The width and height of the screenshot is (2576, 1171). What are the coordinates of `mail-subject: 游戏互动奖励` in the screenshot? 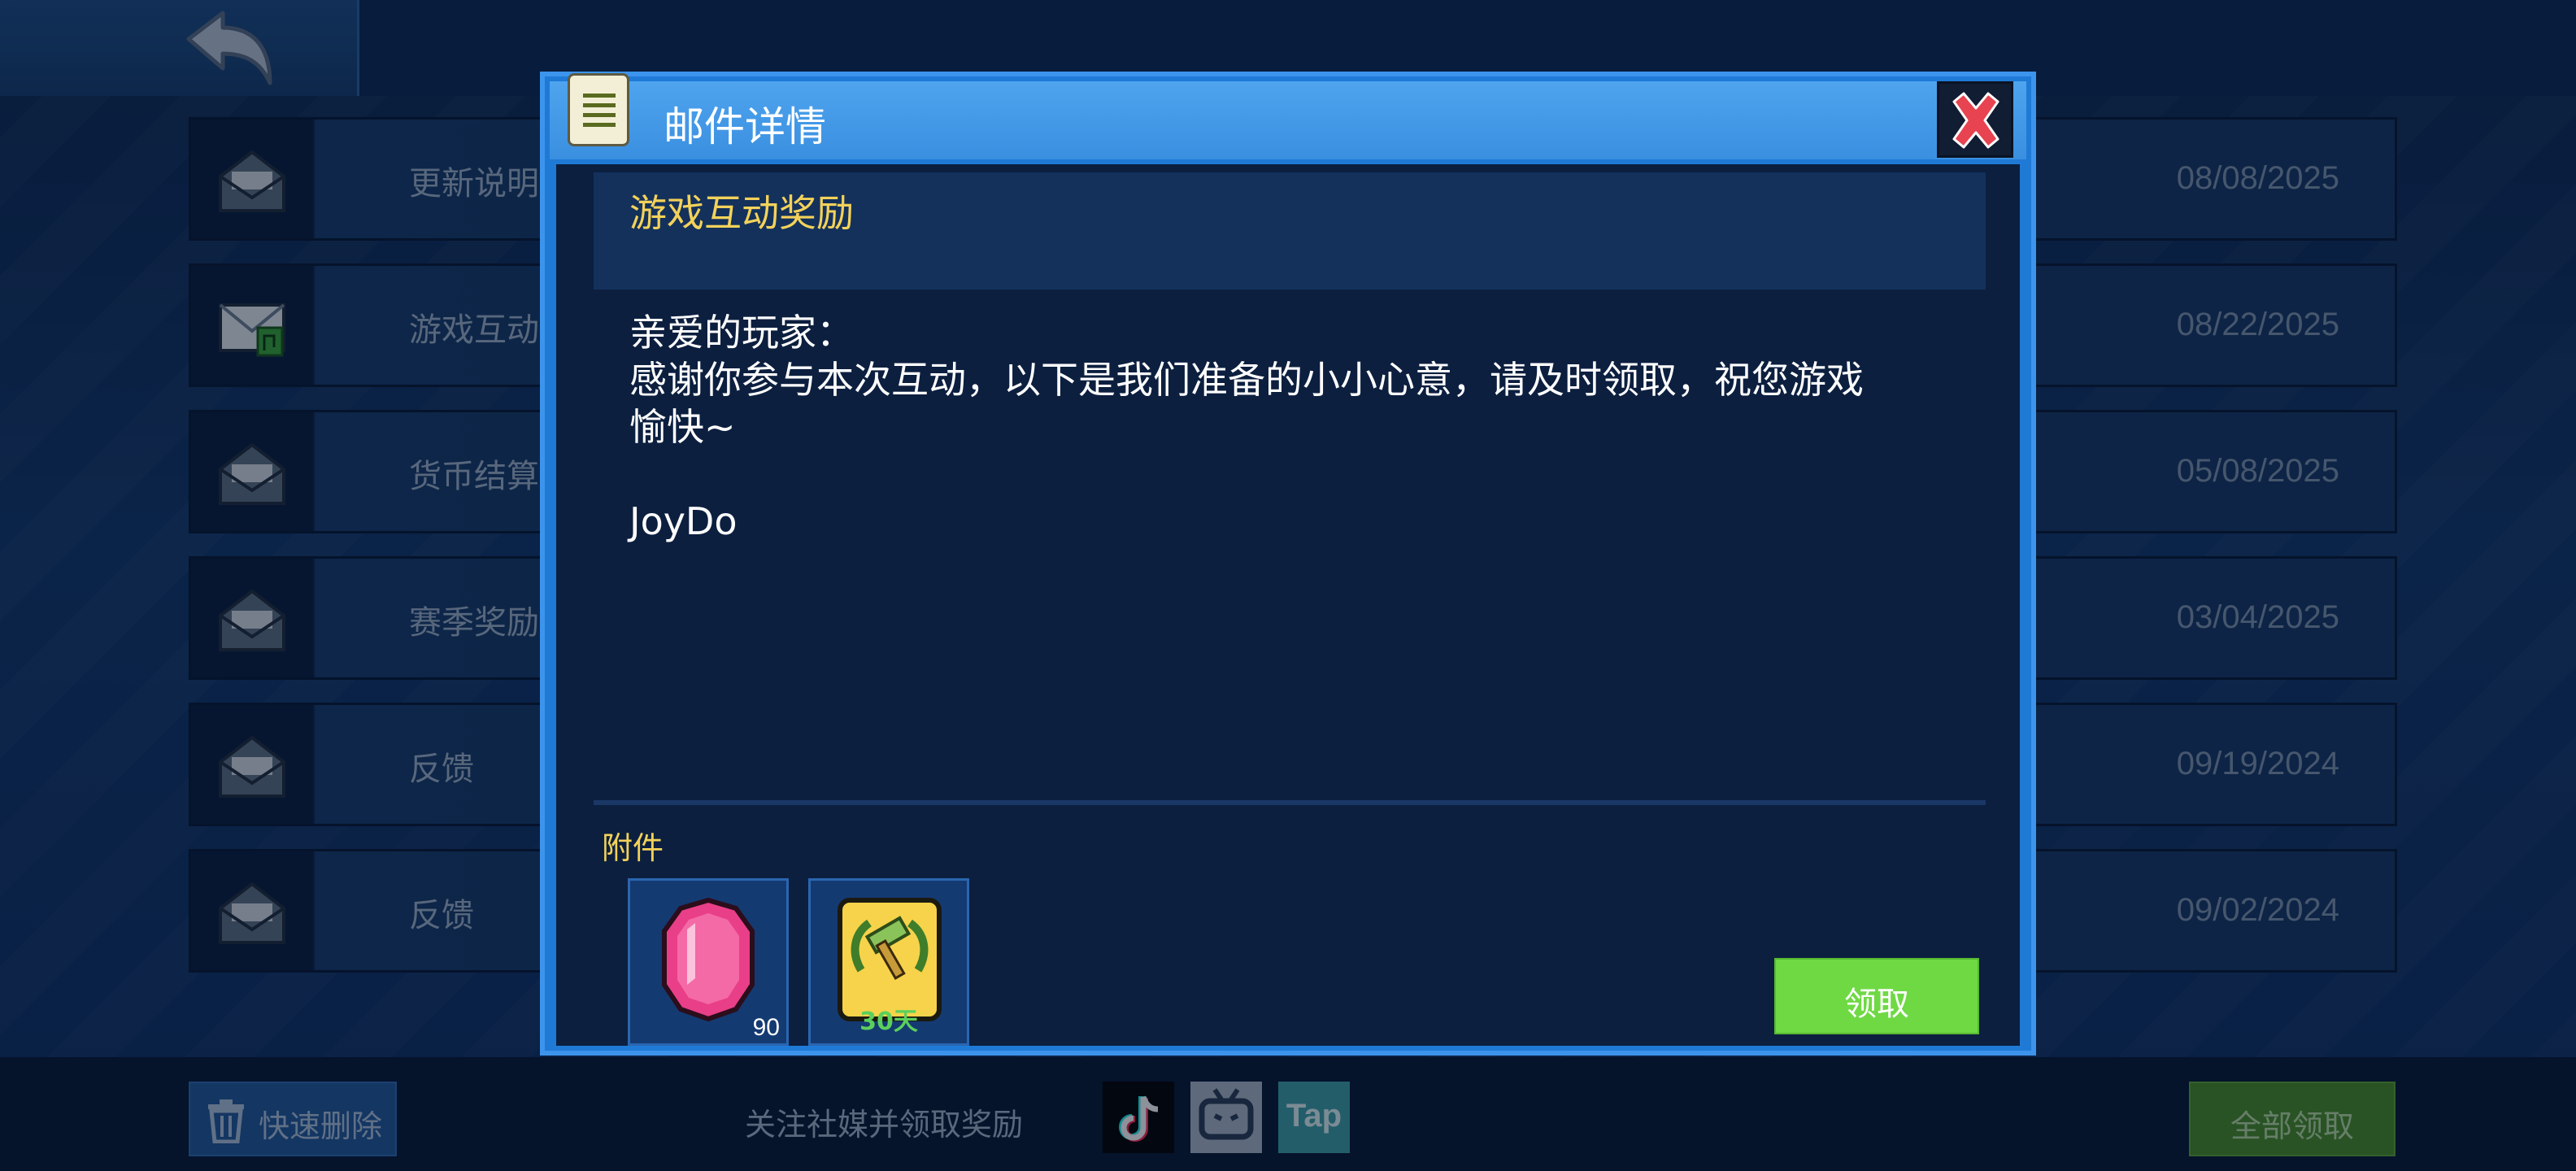 It's located at (741, 213).